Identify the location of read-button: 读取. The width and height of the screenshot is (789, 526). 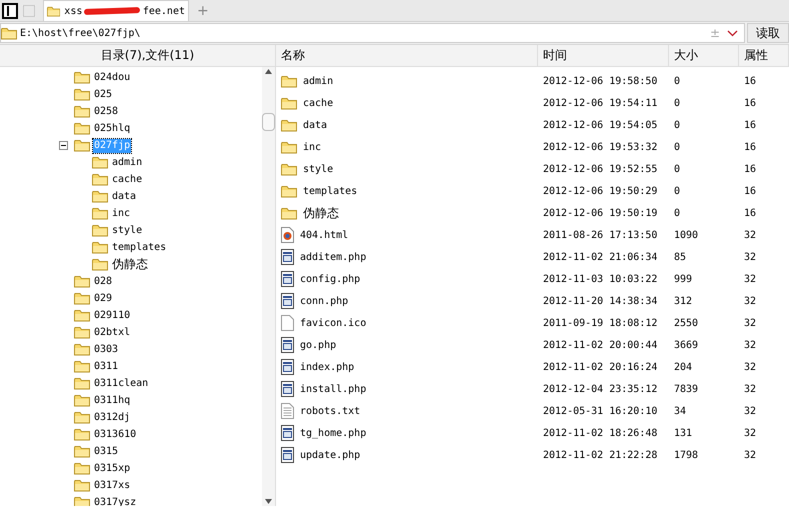
(768, 33).